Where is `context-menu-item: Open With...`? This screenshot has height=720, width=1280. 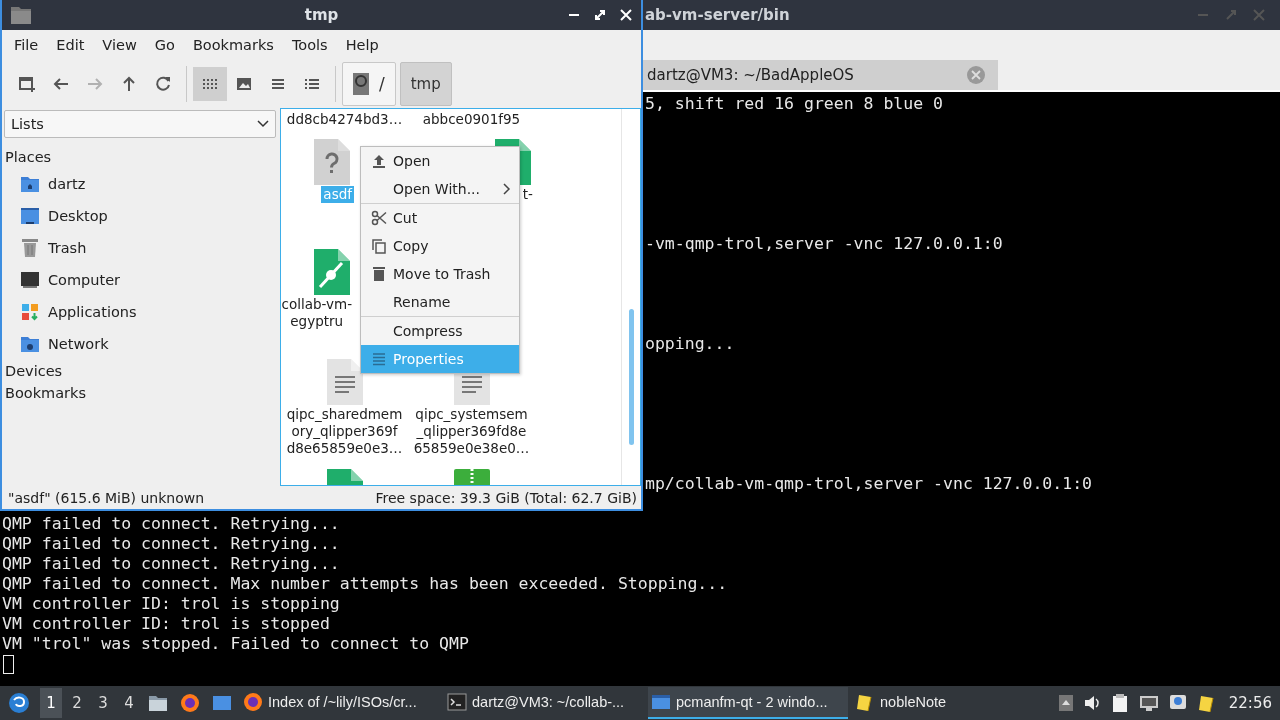 context-menu-item: Open With... is located at coordinates (440, 189).